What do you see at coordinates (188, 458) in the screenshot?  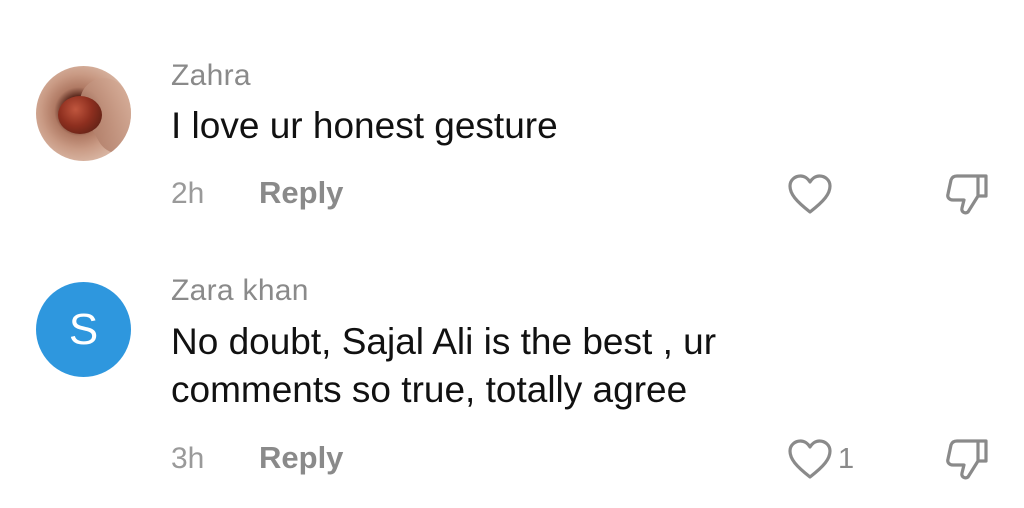 I see `comment-timestamp: 3h` at bounding box center [188, 458].